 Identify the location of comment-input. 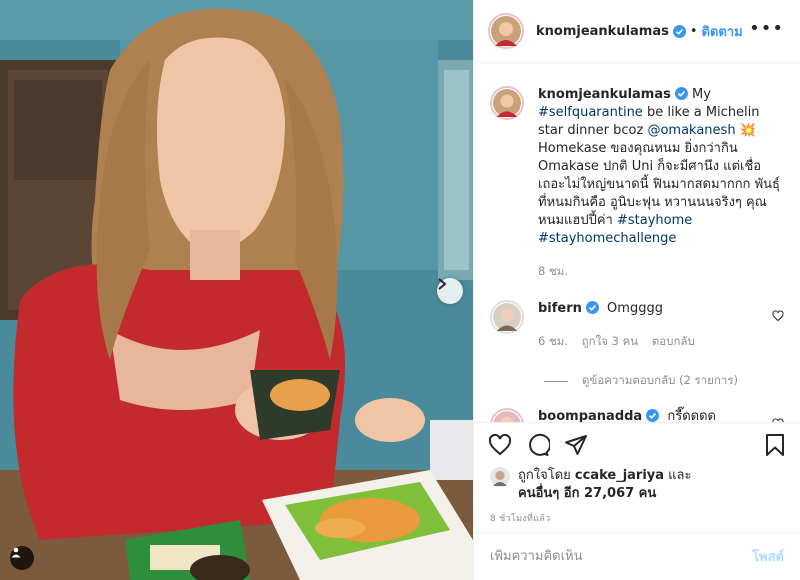
(621, 556).